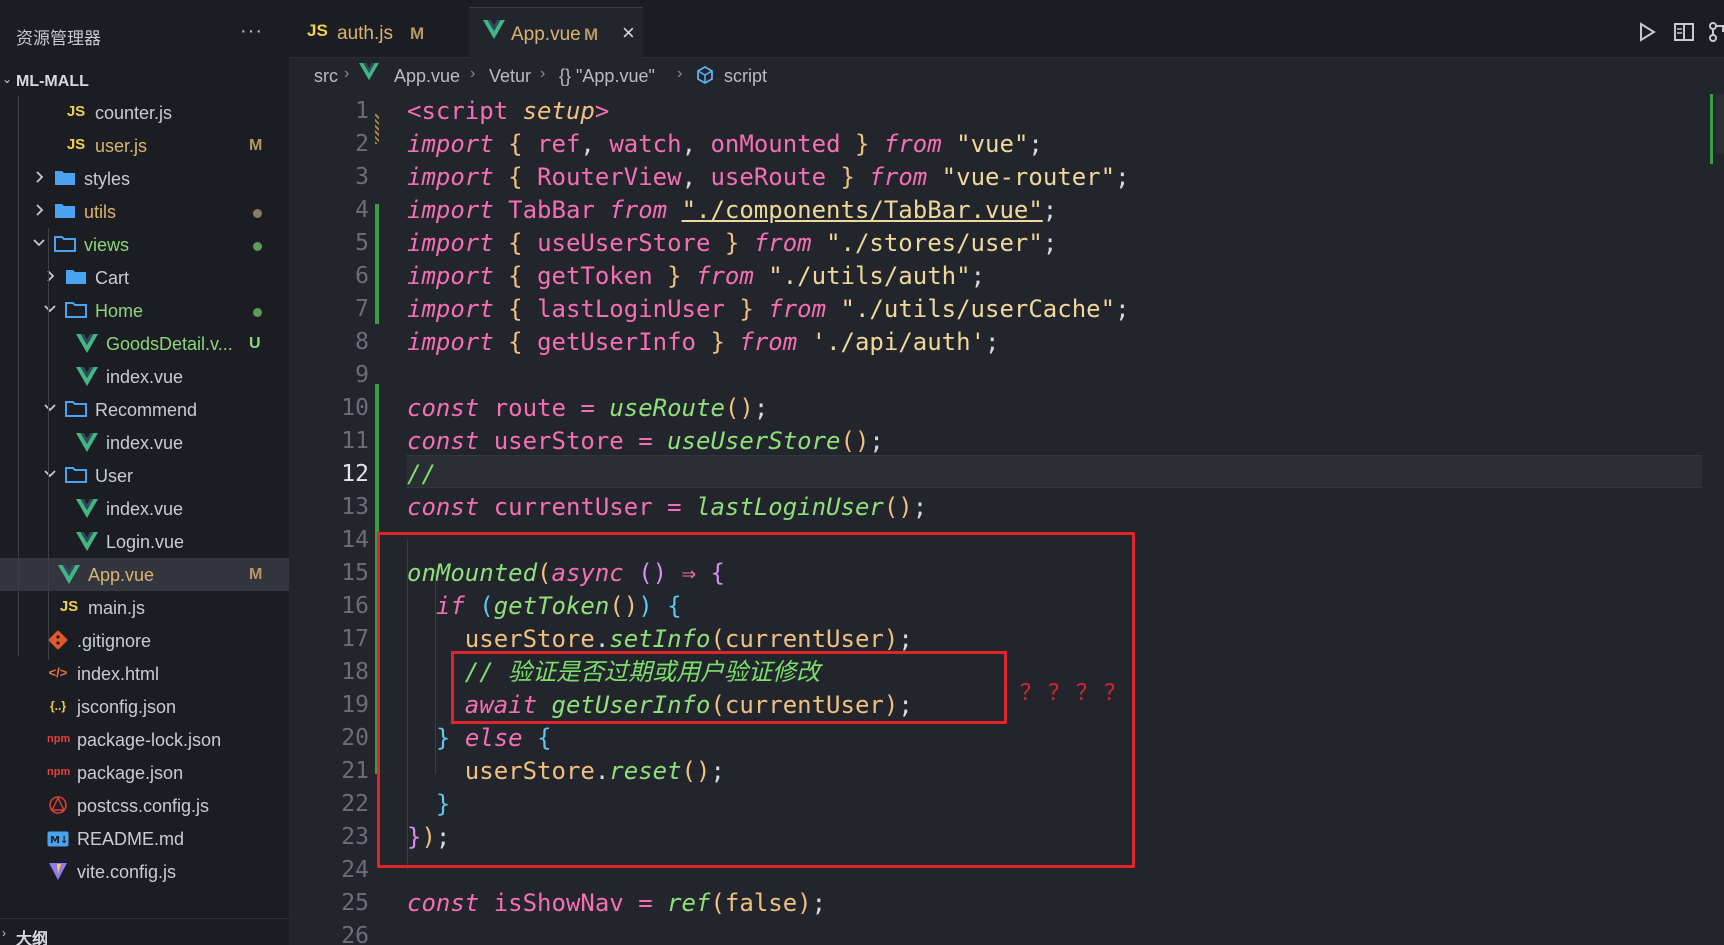 The width and height of the screenshot is (1724, 945). Describe the element at coordinates (144, 211) in the screenshot. I see `tree-item: utils` at that location.